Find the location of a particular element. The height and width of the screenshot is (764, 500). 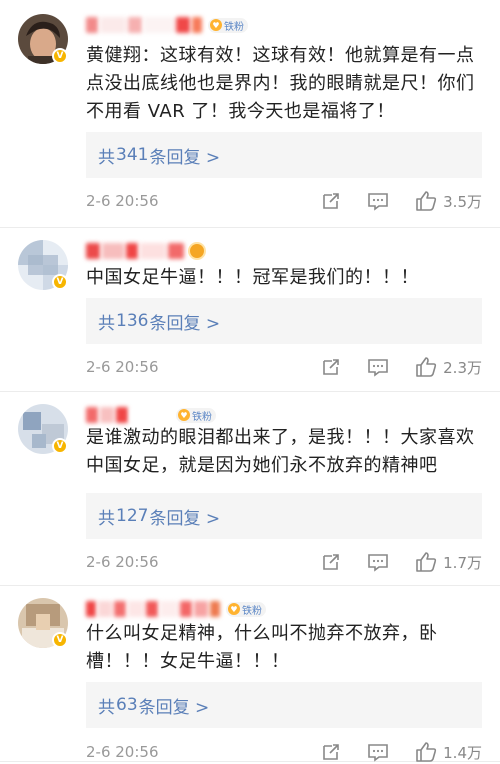

like-button: 3.5万 is located at coordinates (448, 201).